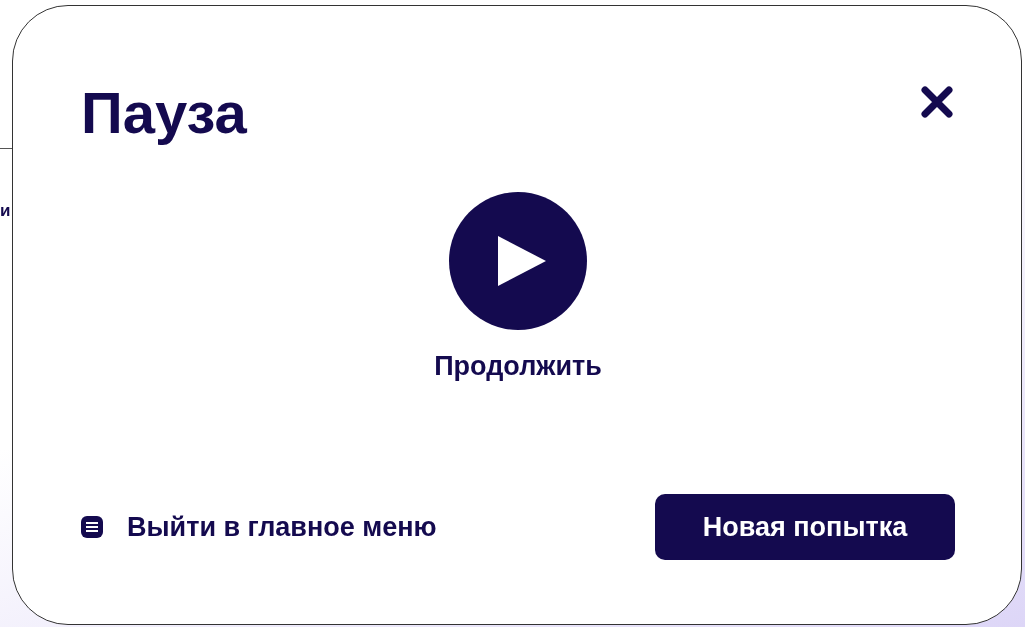 This screenshot has height=627, width=1025. What do you see at coordinates (92, 527) in the screenshot?
I see `menu-icon` at bounding box center [92, 527].